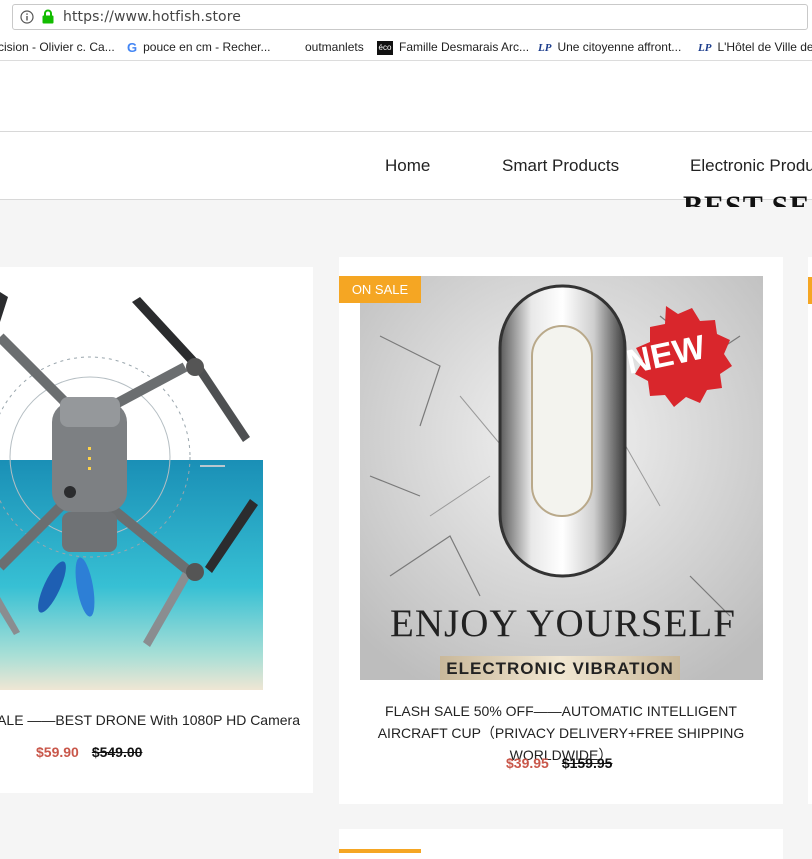 This screenshot has width=812, height=859. I want to click on bookmark-label: L'Hôtel de Ville de, so click(764, 47).